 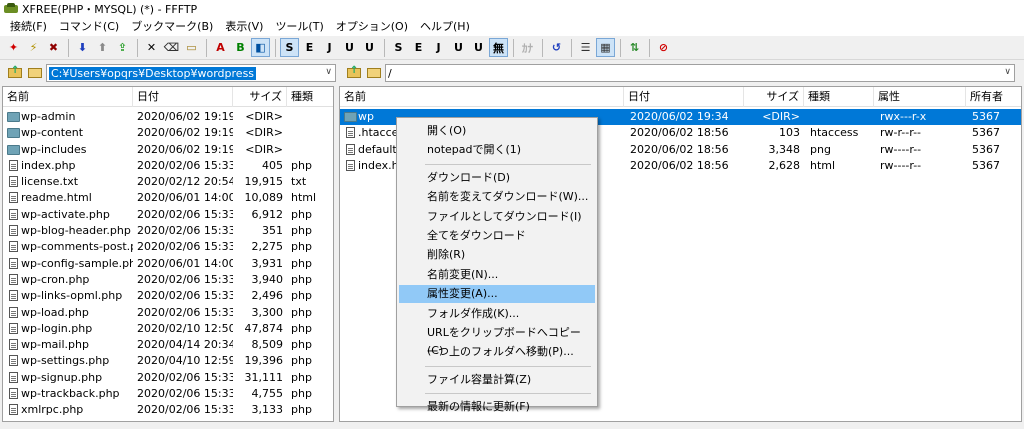 What do you see at coordinates (168, 394) in the screenshot?
I see `table-row: wp-trackback.php 2020/02/06 15:33 4,755 php` at bounding box center [168, 394].